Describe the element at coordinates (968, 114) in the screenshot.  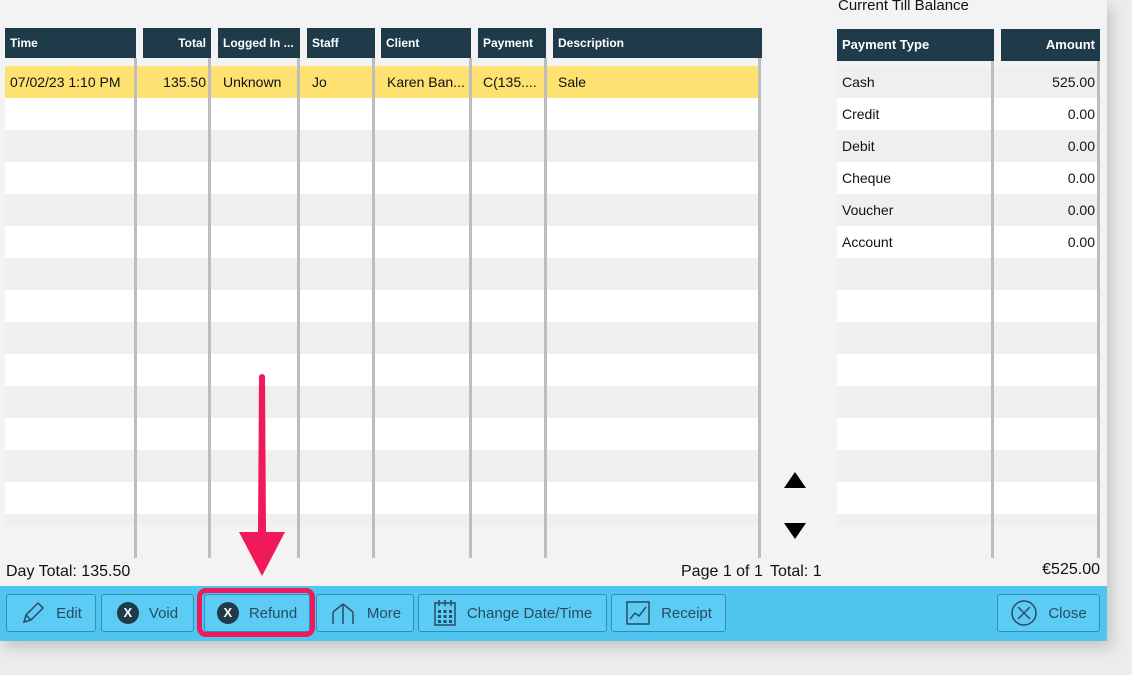
I see `list-item: Credit 0.00` at that location.